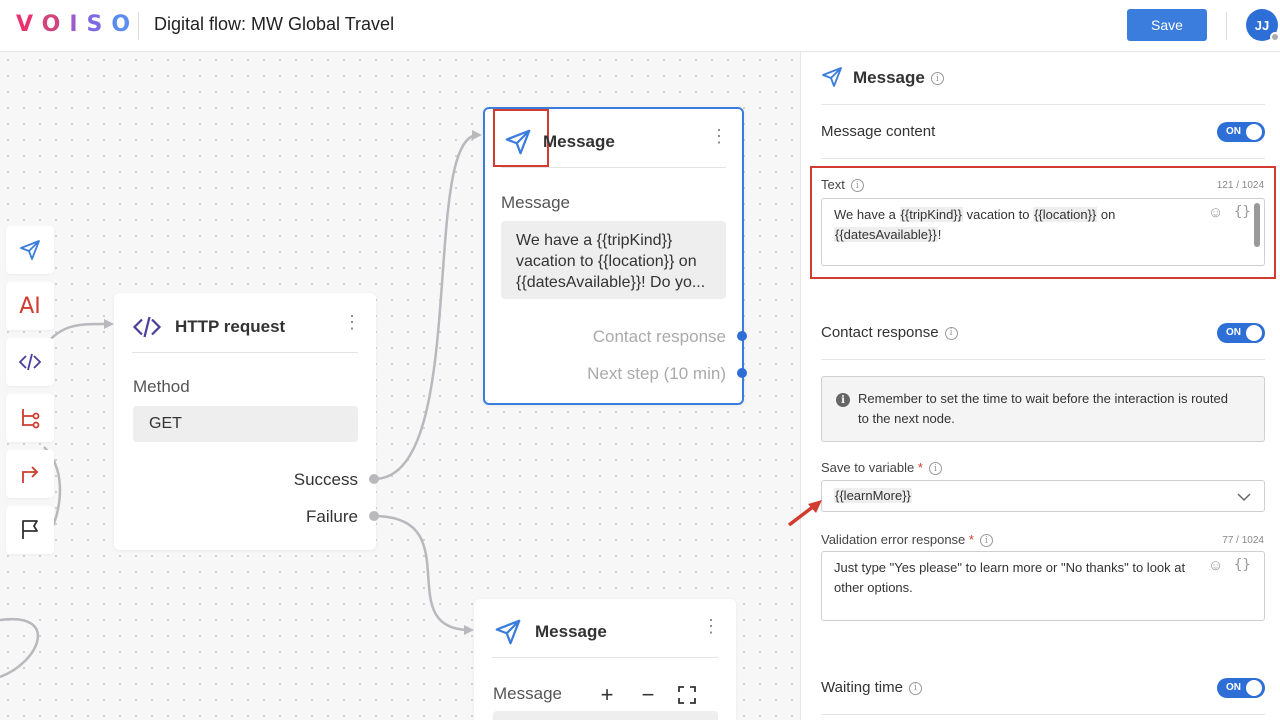  Describe the element at coordinates (1106, 214) in the screenshot. I see `text-segment: on` at that location.